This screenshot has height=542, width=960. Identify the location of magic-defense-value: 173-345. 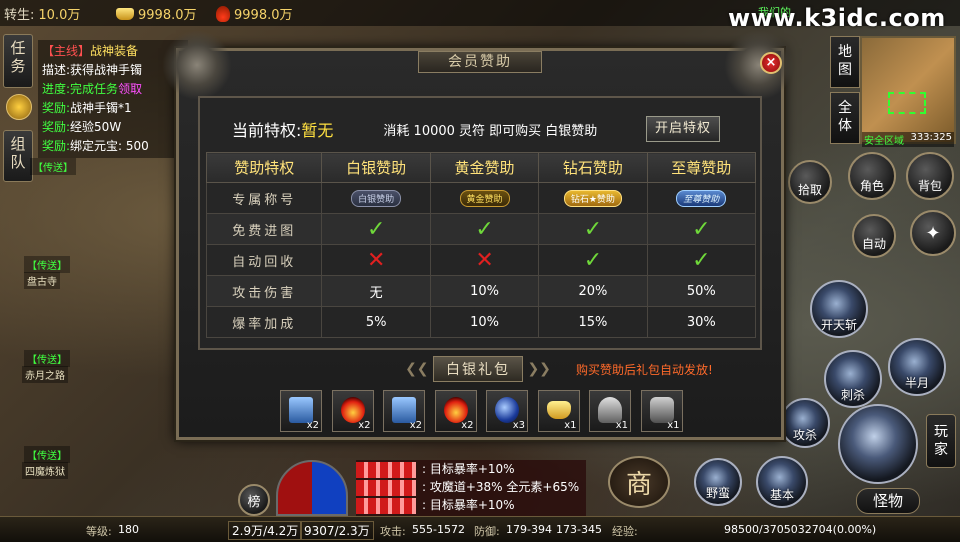
(579, 529).